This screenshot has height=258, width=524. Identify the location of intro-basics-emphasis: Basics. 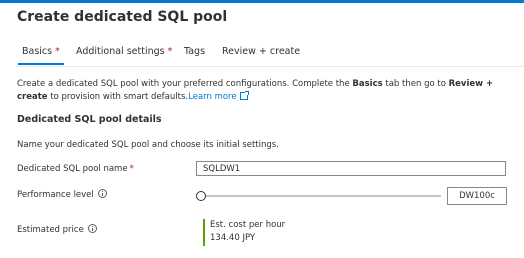
(367, 84).